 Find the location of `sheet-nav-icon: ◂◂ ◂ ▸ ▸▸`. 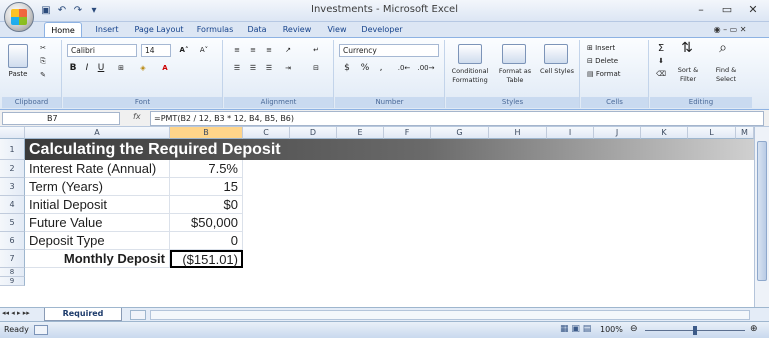

sheet-nav-icon: ◂◂ ◂ ▸ ▸▸ is located at coordinates (16, 313).